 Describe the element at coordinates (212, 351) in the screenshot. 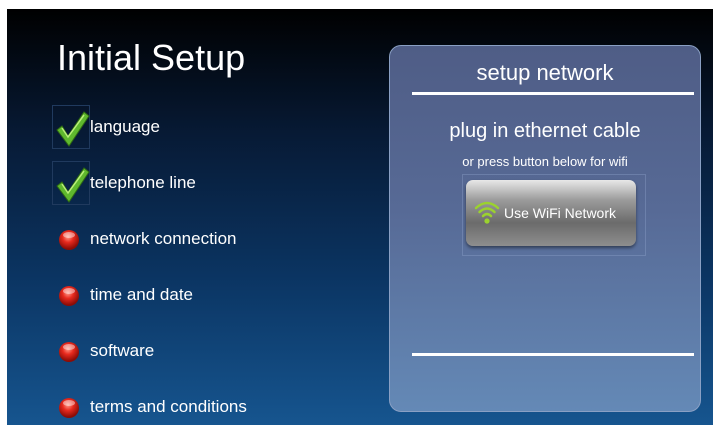

I see `step-software: software` at that location.